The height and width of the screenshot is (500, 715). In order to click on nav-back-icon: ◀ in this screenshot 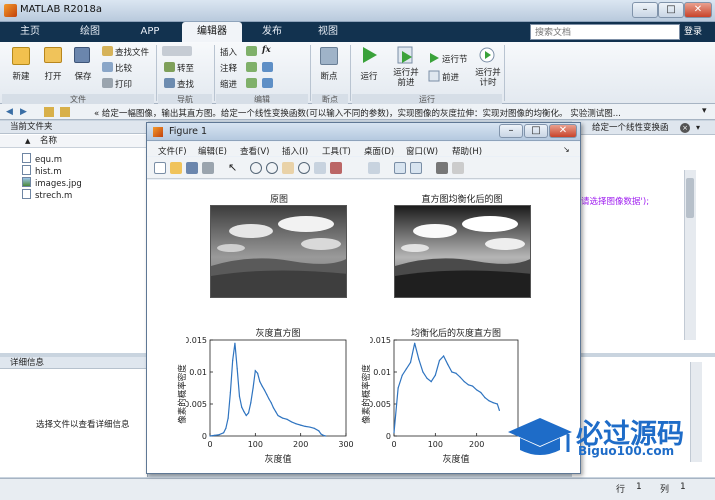, I will do `click(9, 112)`.